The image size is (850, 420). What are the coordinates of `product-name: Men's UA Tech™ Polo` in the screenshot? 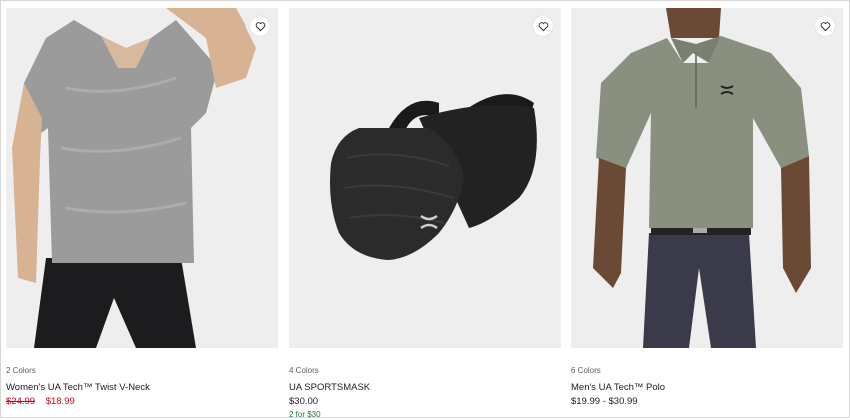 It's located at (707, 388).